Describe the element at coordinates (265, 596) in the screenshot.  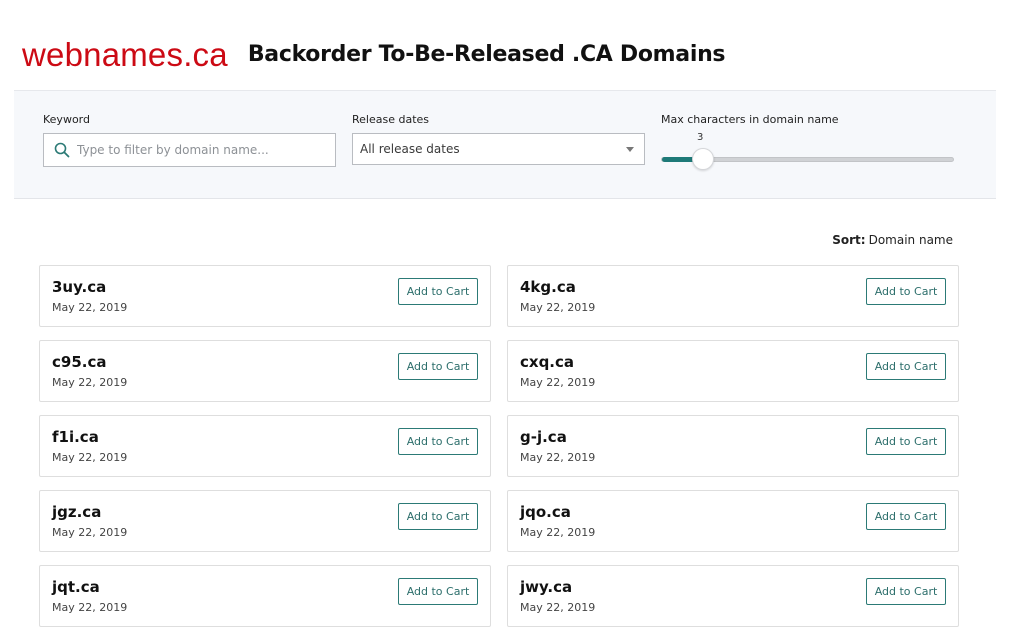
I see `domain-card: jqt.ca May 22, 2019 Add to Cart` at that location.